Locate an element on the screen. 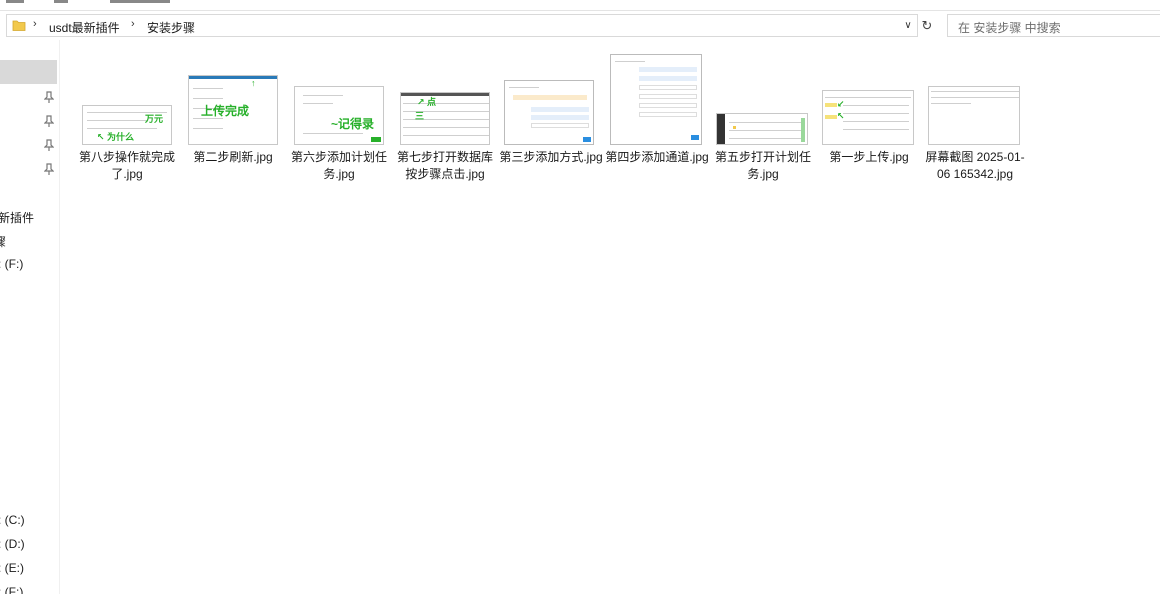  file-name: 第七步打开数据库按步骤点击.jpg is located at coordinates (444, 165).